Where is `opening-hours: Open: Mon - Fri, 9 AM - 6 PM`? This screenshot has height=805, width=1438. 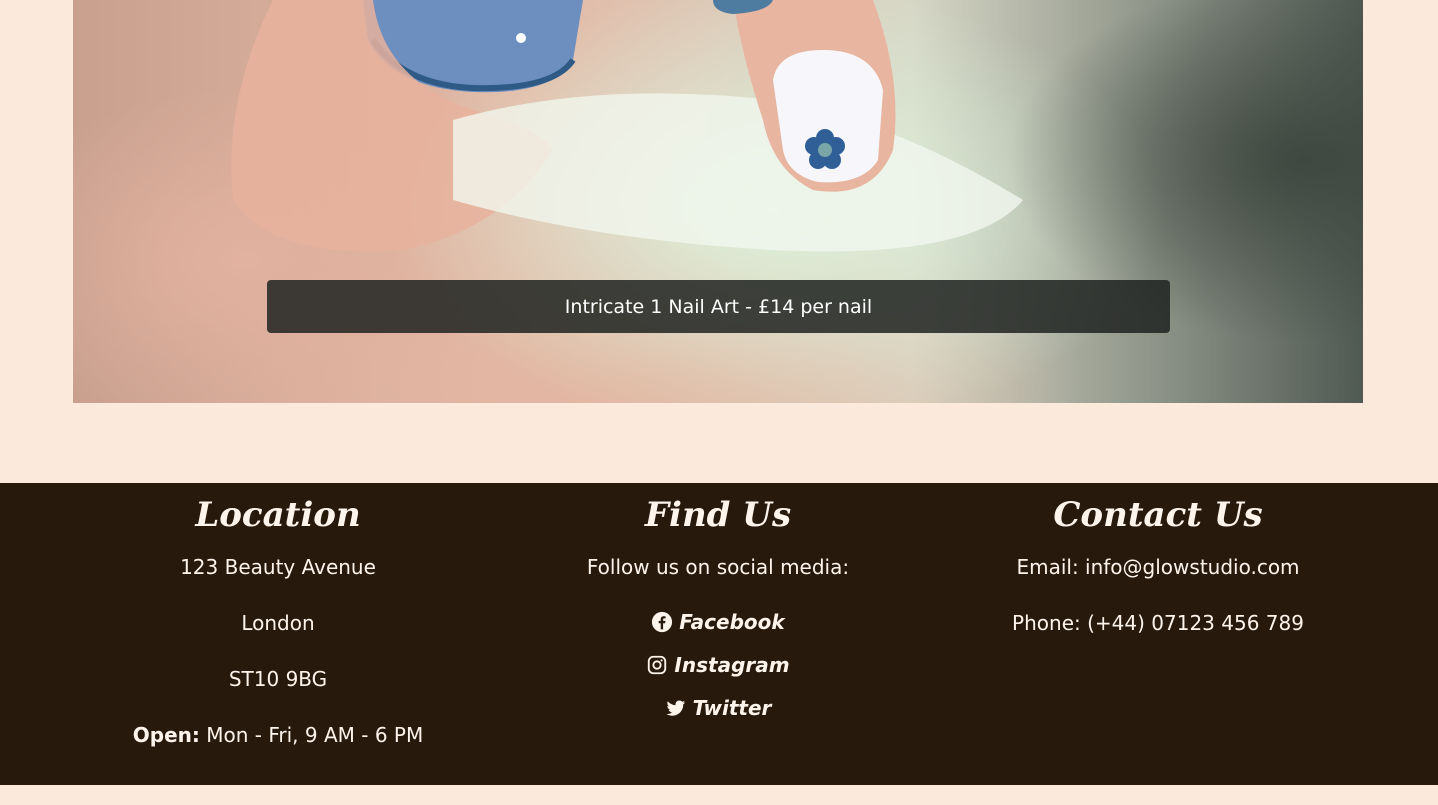
opening-hours: Open: Mon - Fri, 9 AM - 6 PM is located at coordinates (278, 735).